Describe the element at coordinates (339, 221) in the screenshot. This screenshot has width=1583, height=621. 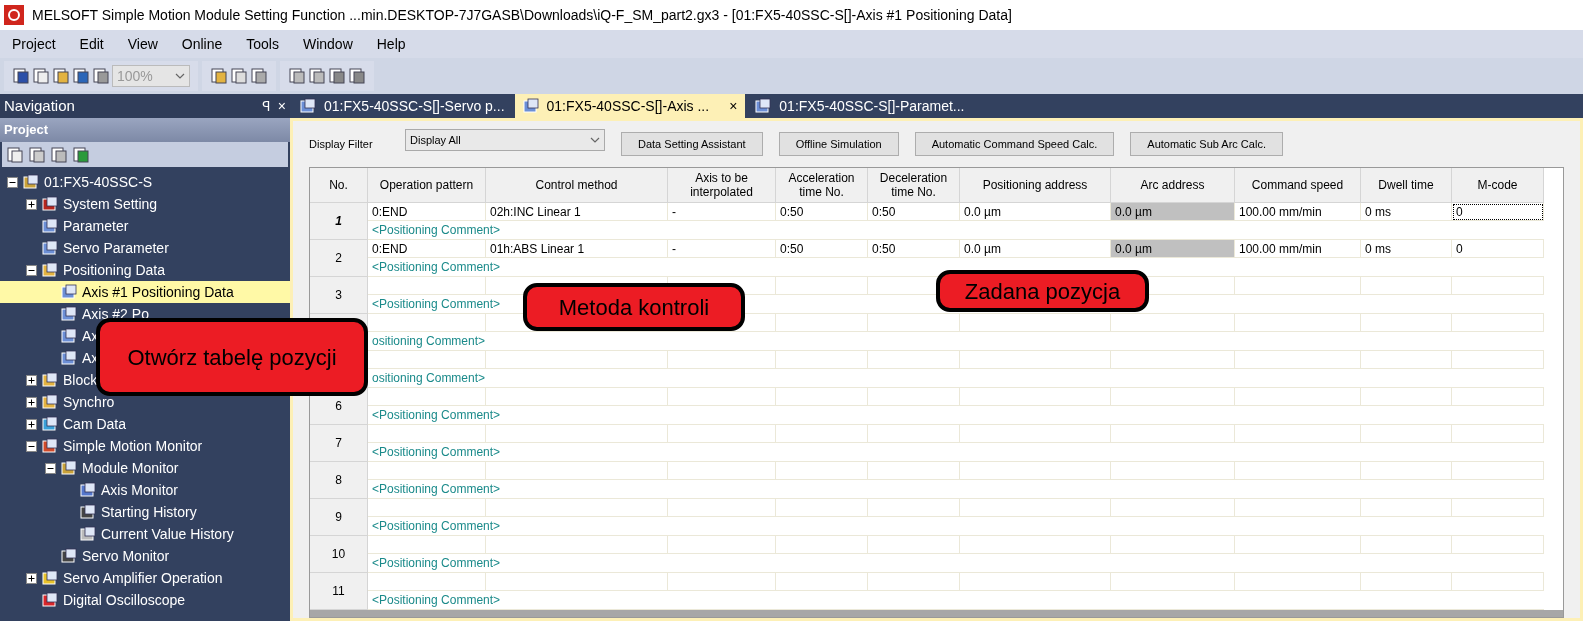
I see `row-number: 1` at that location.